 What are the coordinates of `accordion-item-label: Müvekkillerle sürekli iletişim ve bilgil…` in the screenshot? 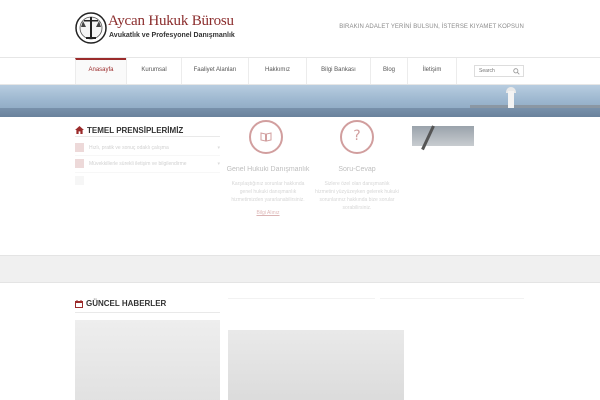 It's located at (138, 164).